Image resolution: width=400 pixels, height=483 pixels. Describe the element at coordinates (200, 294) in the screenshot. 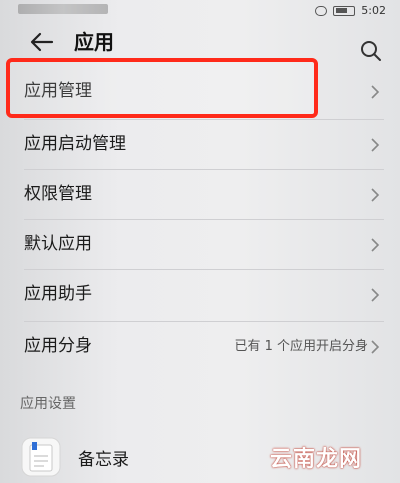

I see `menu-item-app-assistant: 应用助手` at that location.